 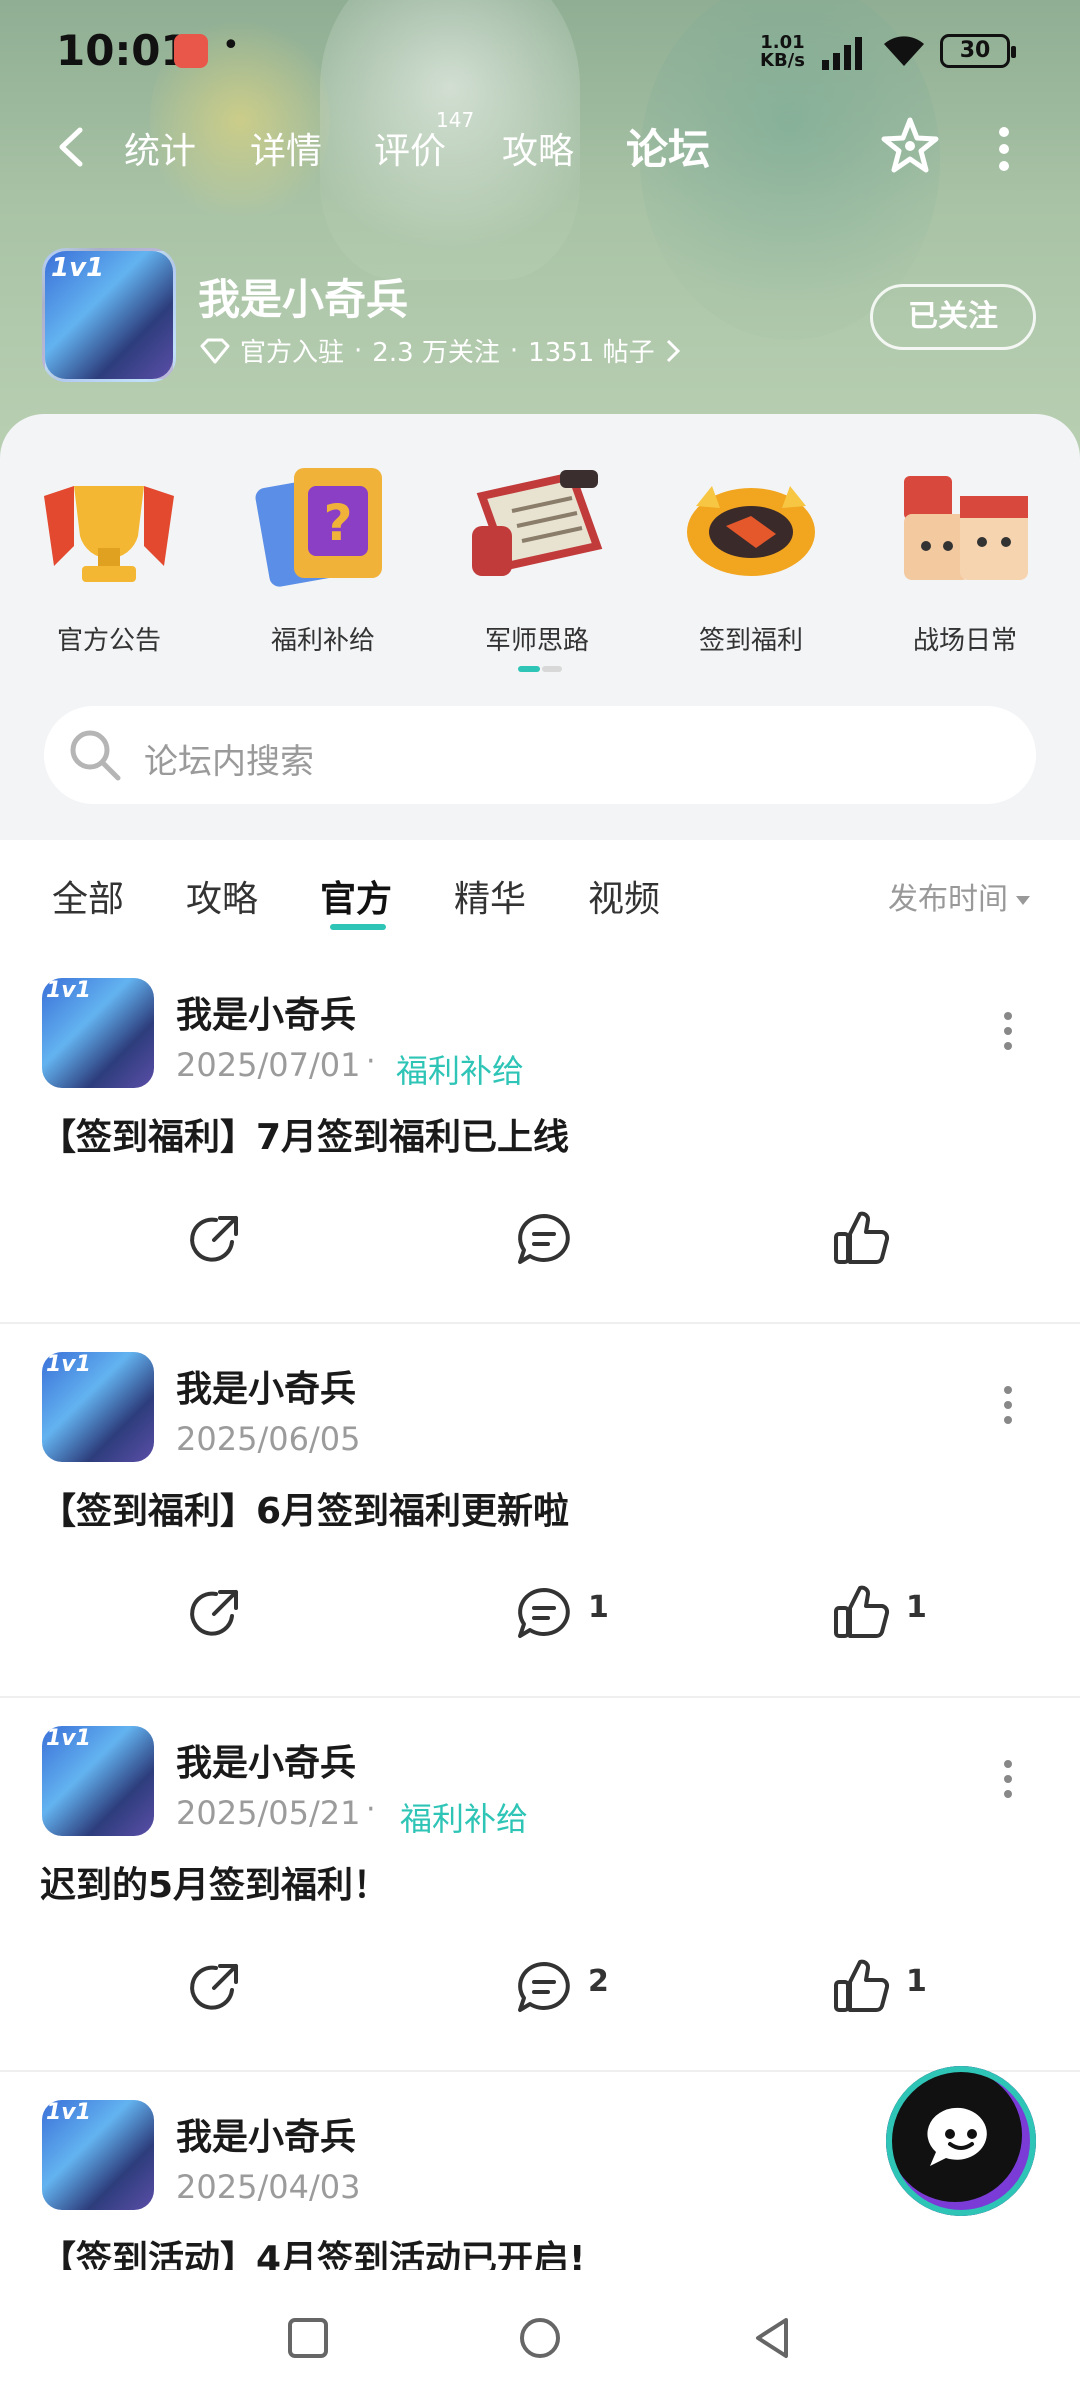 What do you see at coordinates (910, 146) in the screenshot?
I see `favorite-star-icon` at bounding box center [910, 146].